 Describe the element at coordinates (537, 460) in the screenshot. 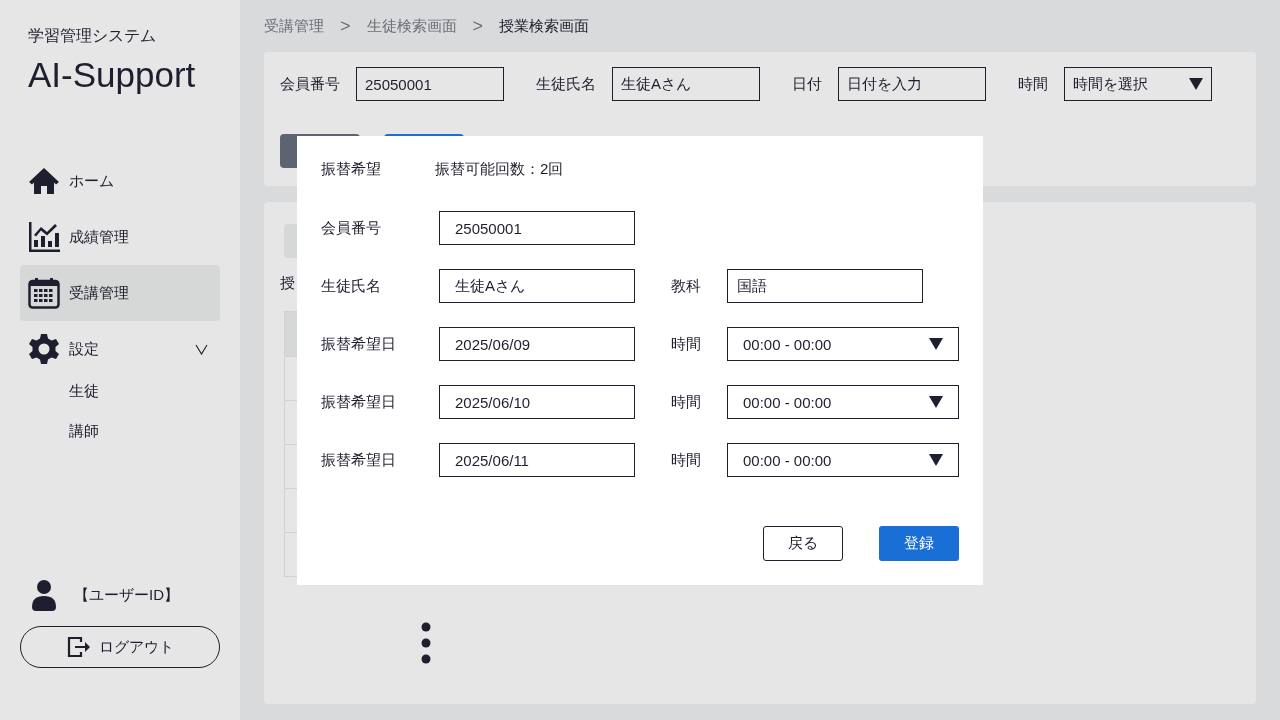

I see `input-field: 2025/06/11` at that location.